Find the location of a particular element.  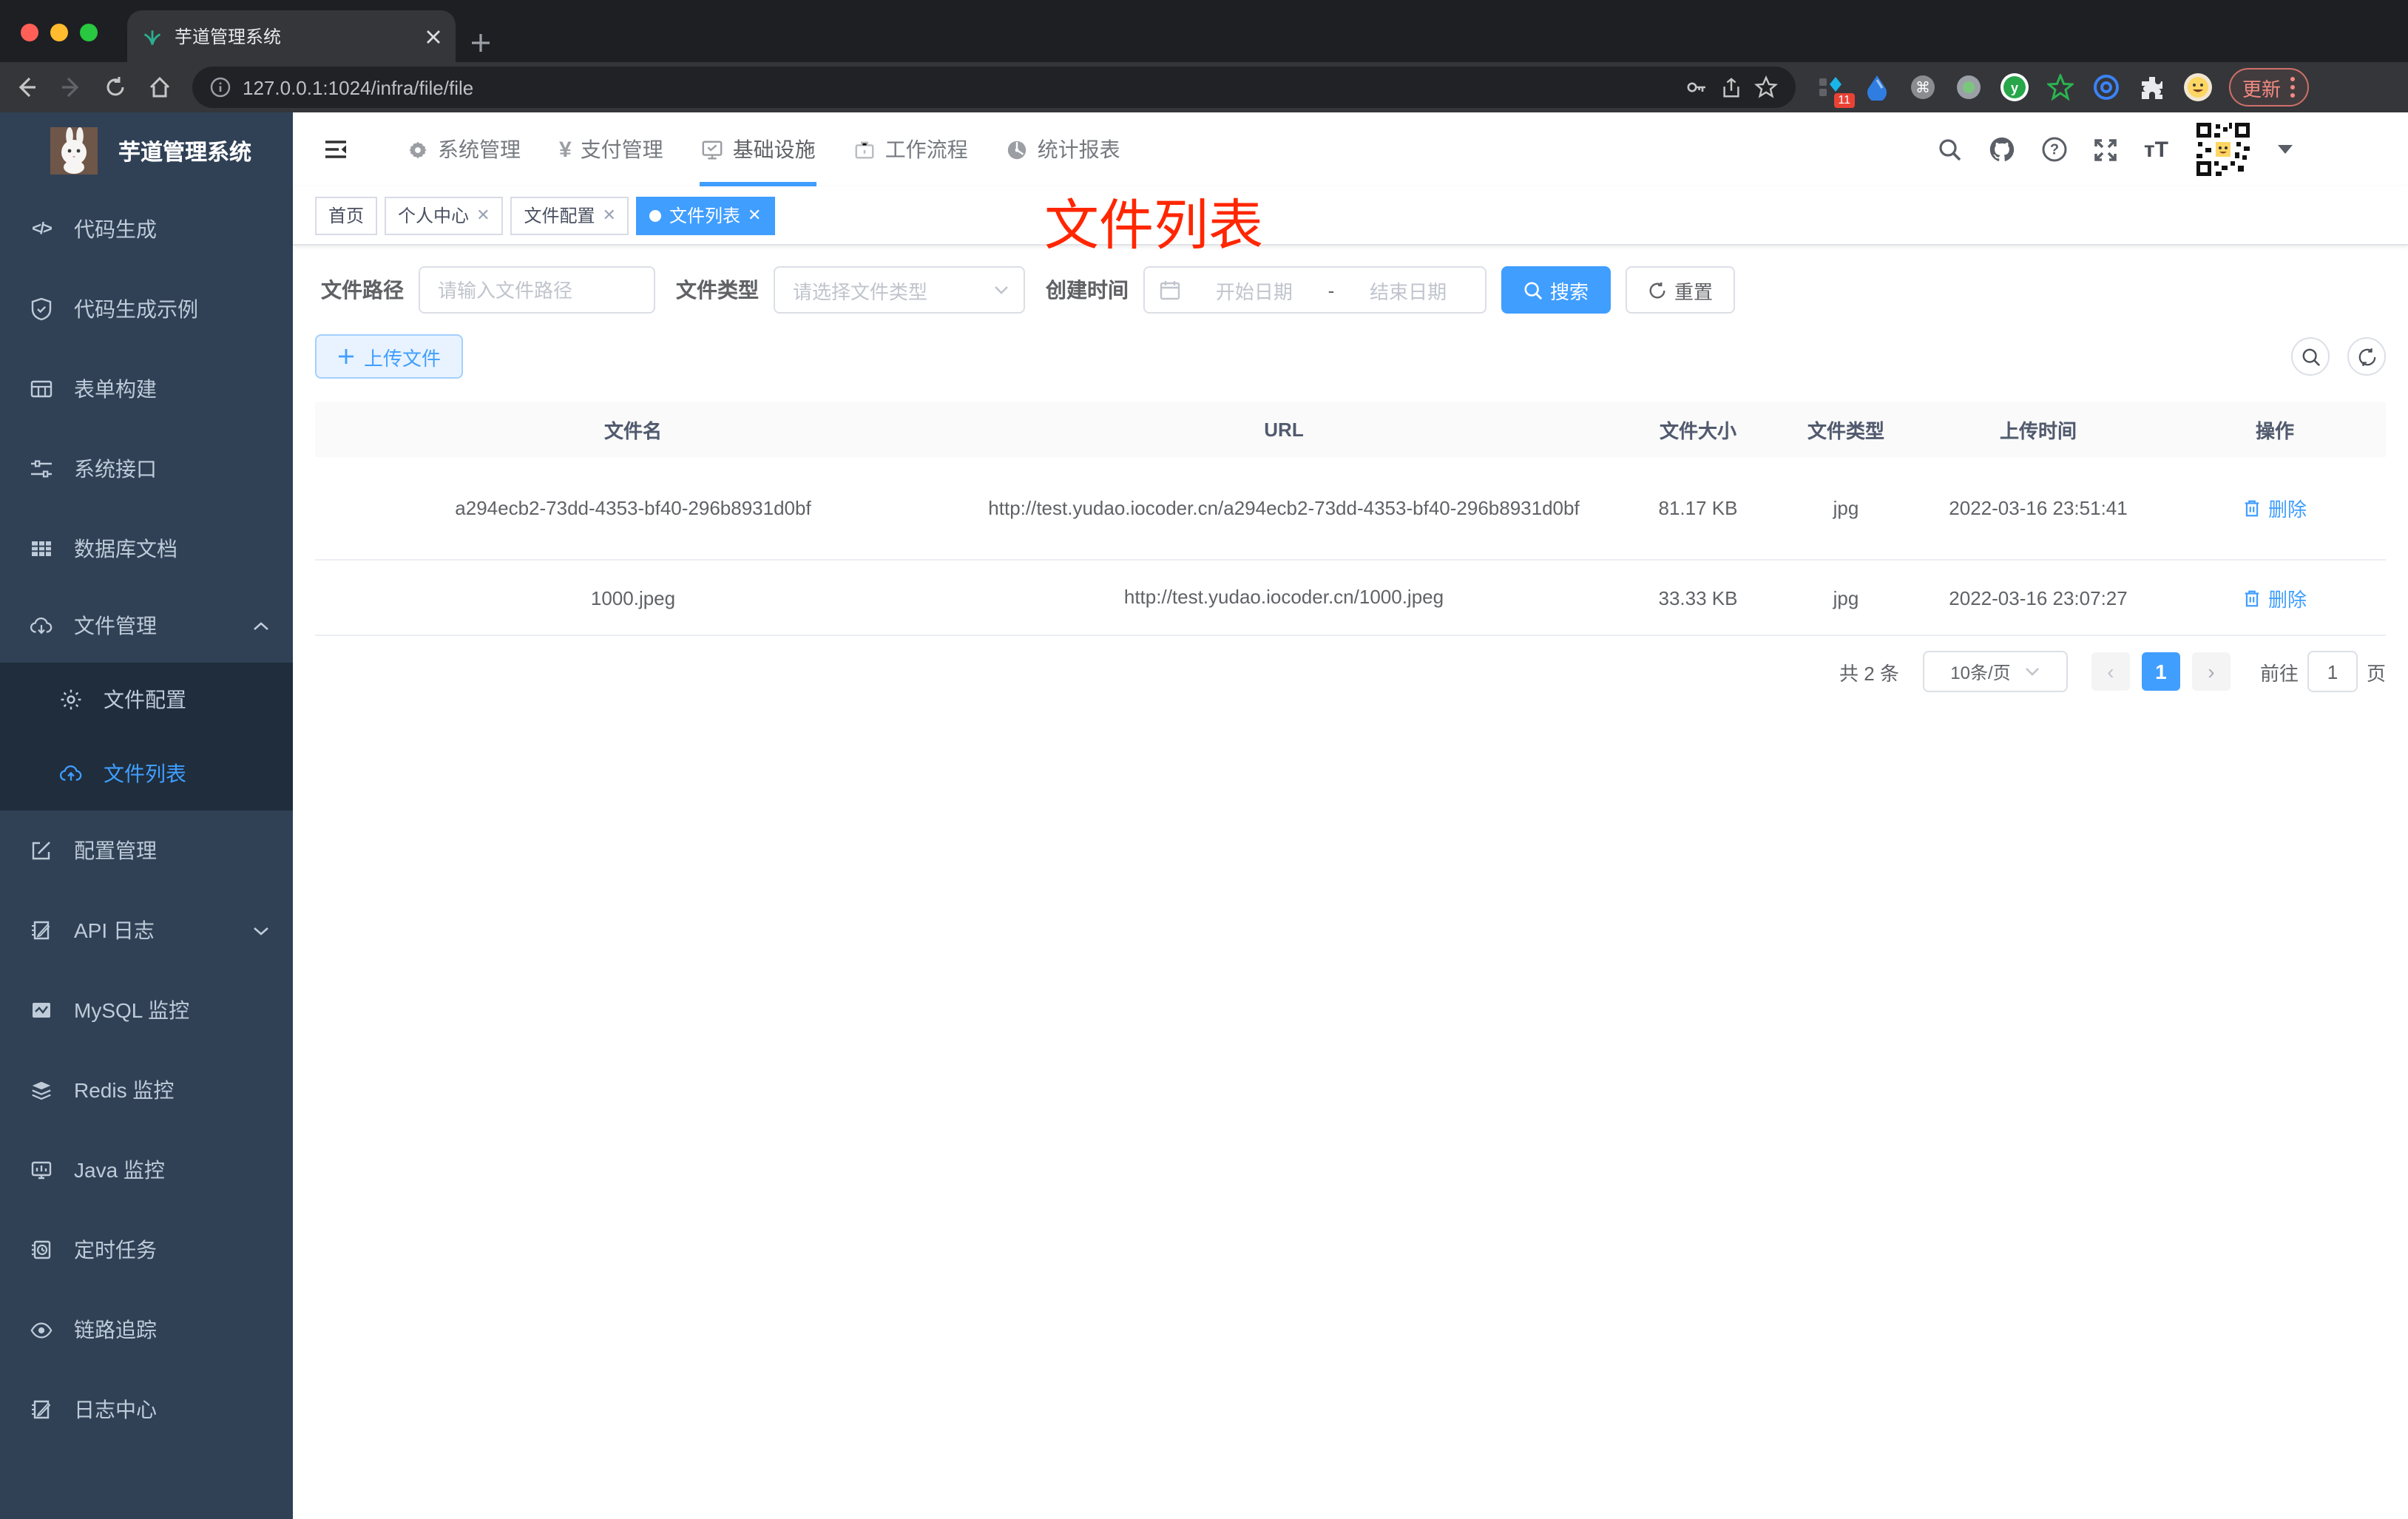

yen-icon: ¥ is located at coordinates (565, 149).